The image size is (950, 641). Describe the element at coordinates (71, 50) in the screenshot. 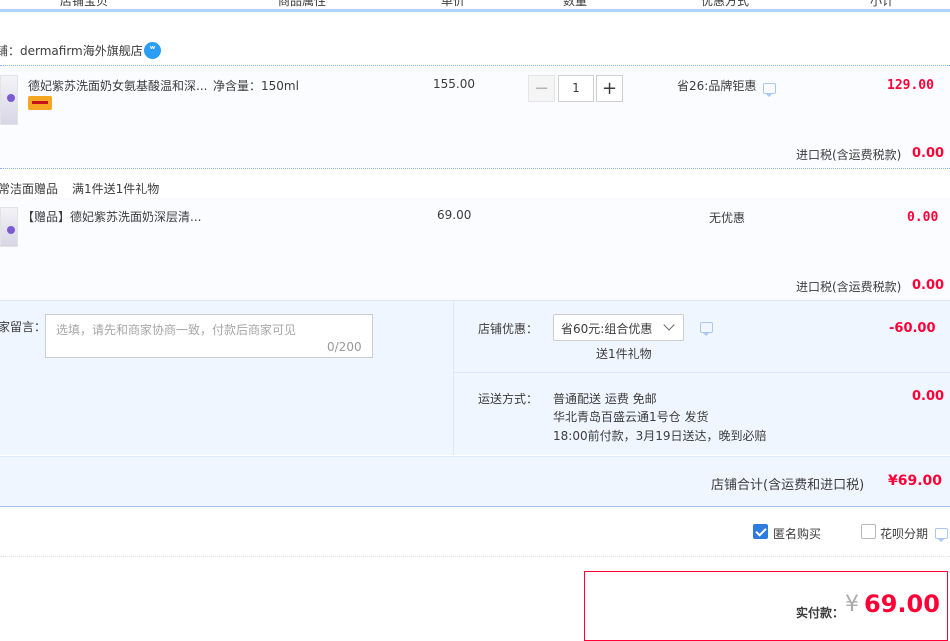

I see `shop-name: 铺：dermafirm海外旗舰店` at that location.